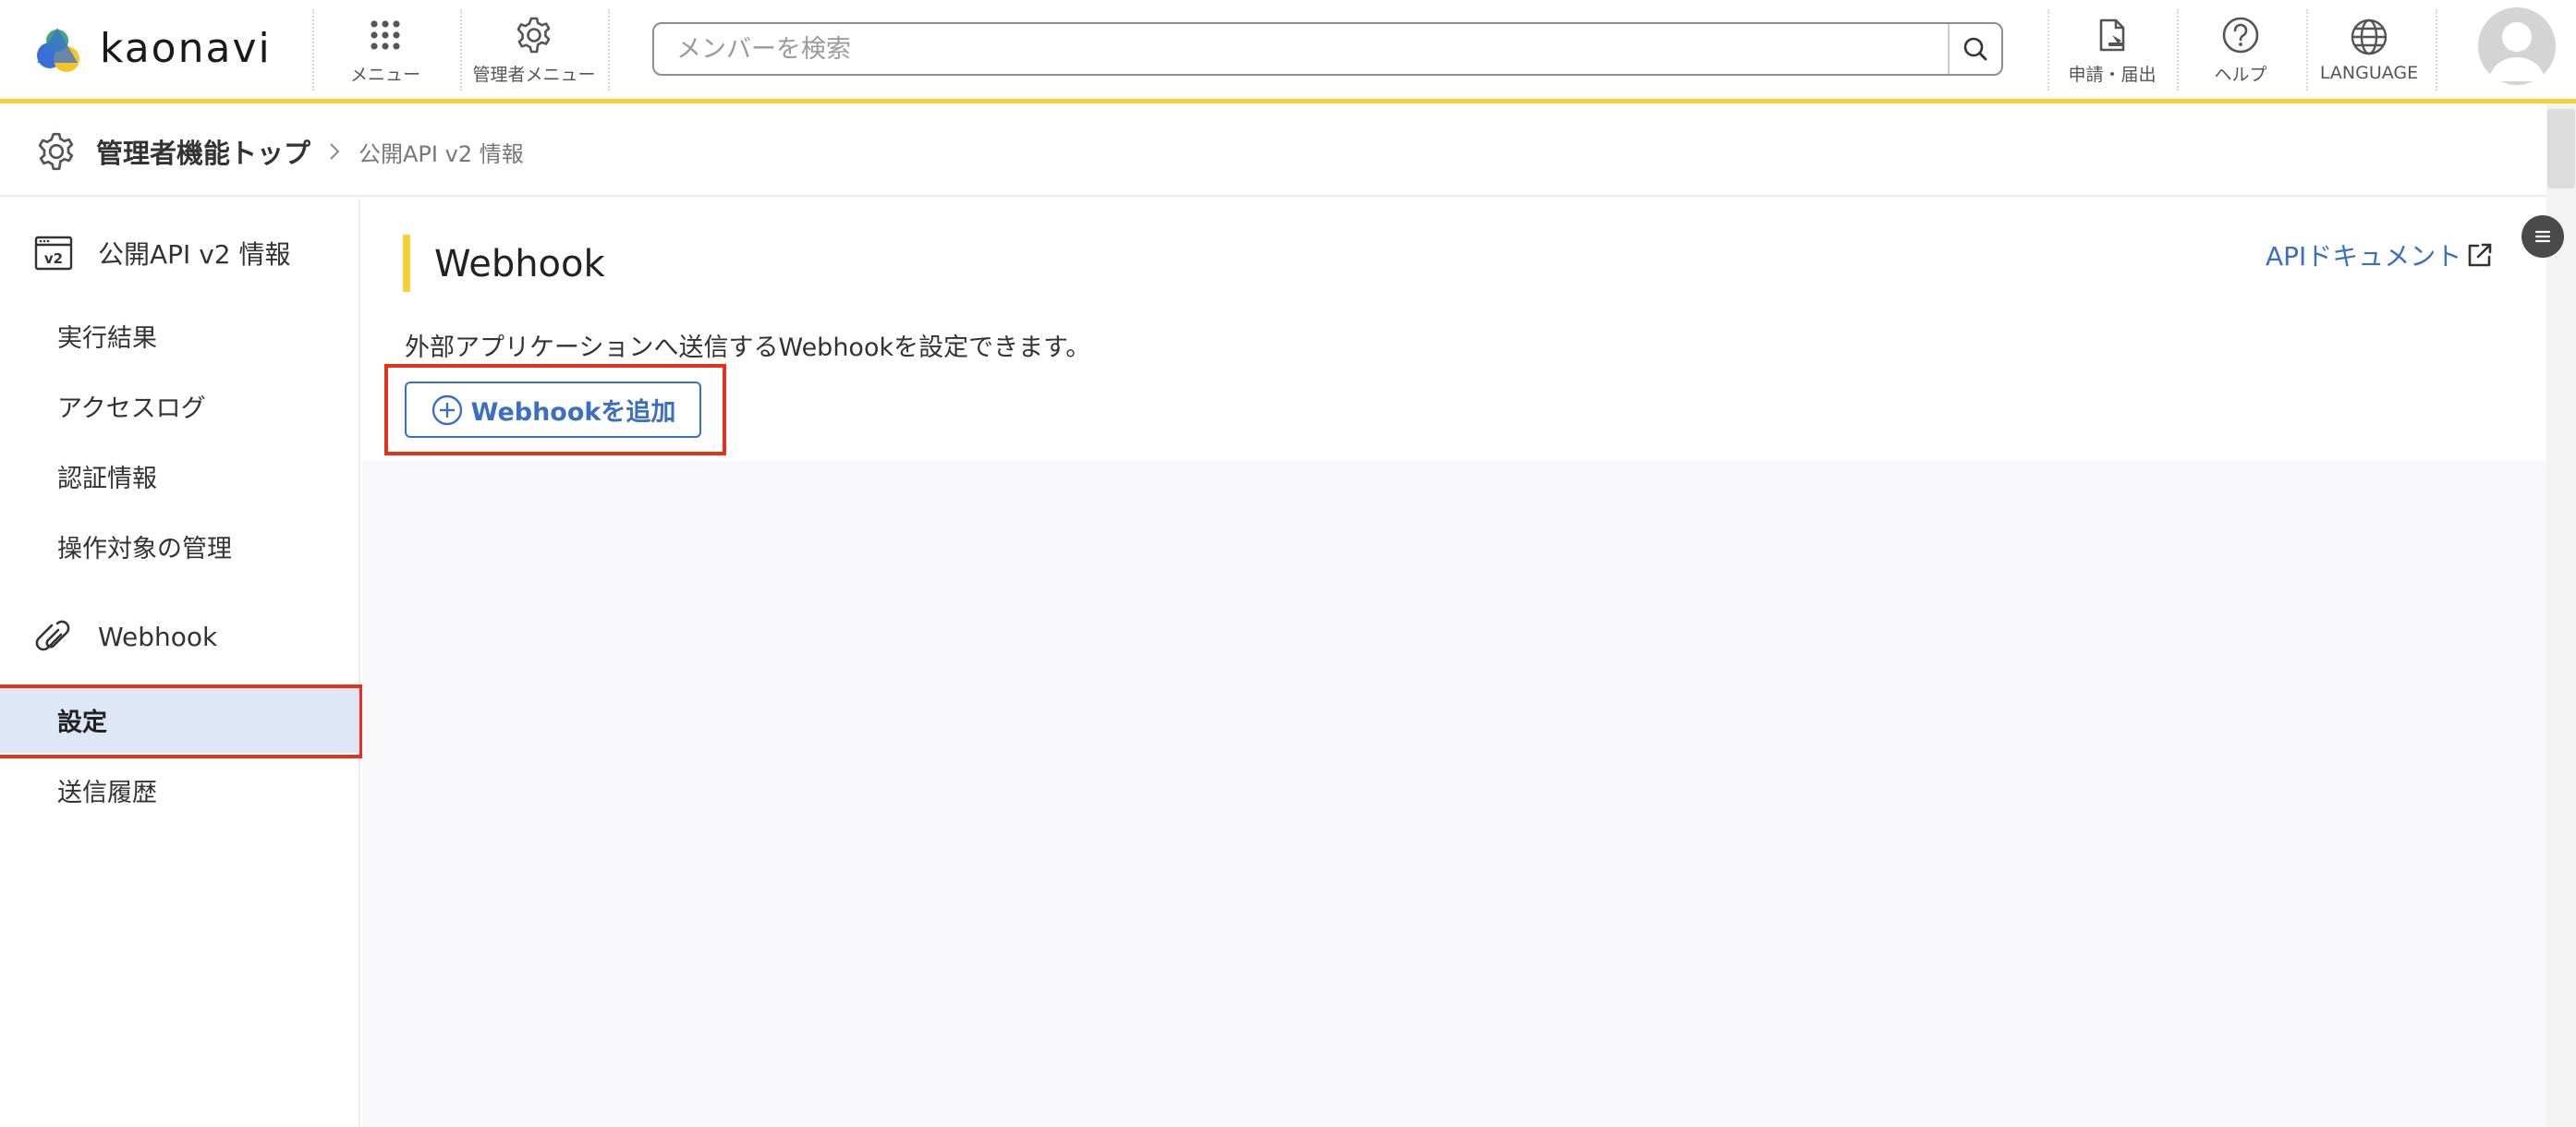  I want to click on sidebar-item-access-log: アクセスログ, so click(180, 405).